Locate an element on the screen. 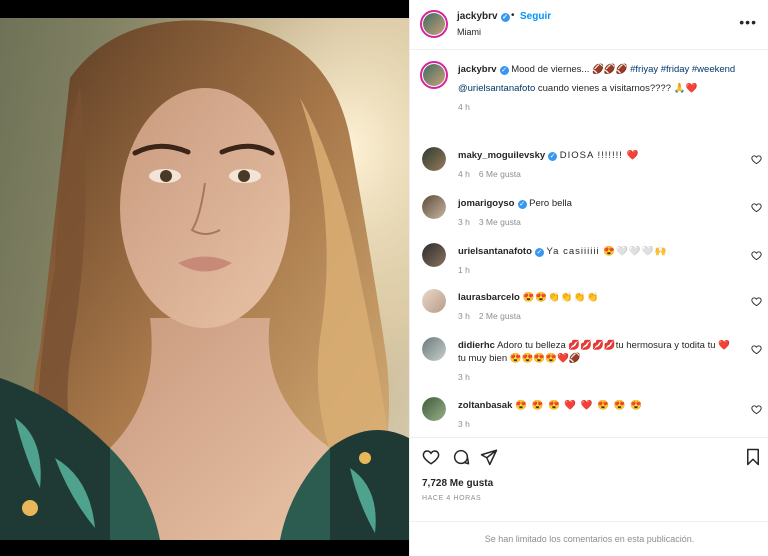 The image size is (768, 556). comment-text: 😍 😍 😍 ❤️ ❤️ 😍 😍 😍 is located at coordinates (579, 405).